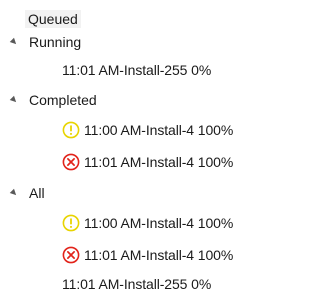 The width and height of the screenshot is (320, 301). What do you see at coordinates (37, 193) in the screenshot?
I see `tree-group-label: All` at bounding box center [37, 193].